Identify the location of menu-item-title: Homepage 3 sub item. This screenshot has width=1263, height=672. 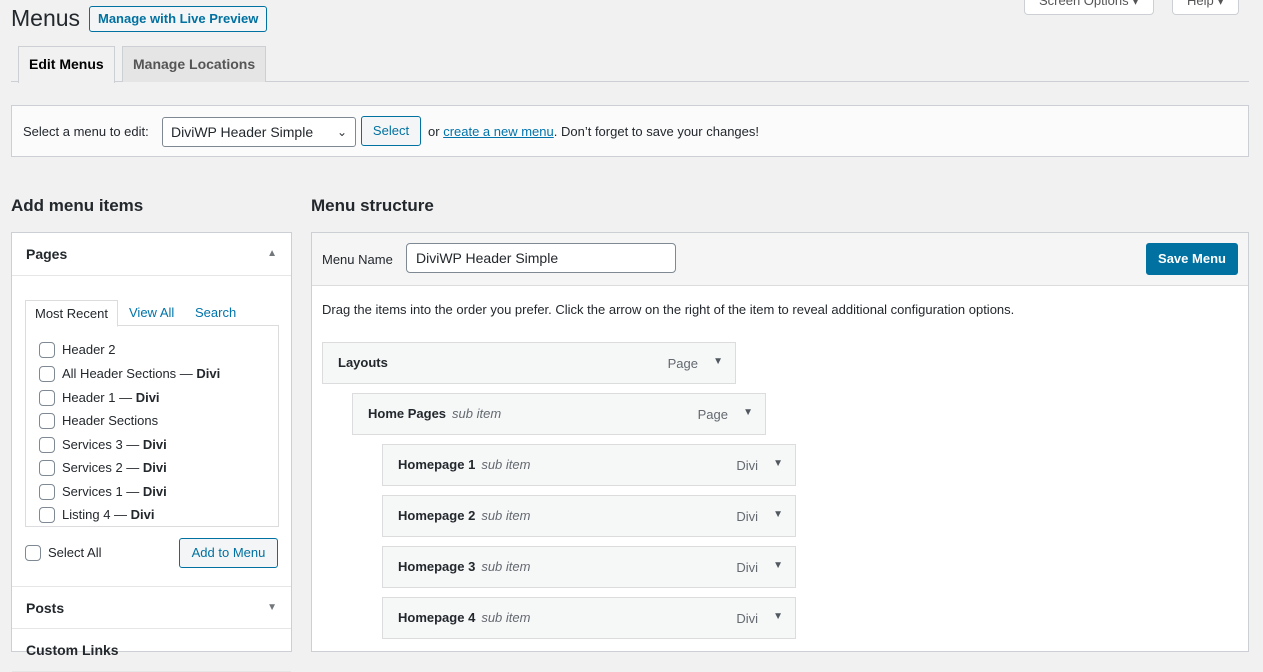
(464, 566).